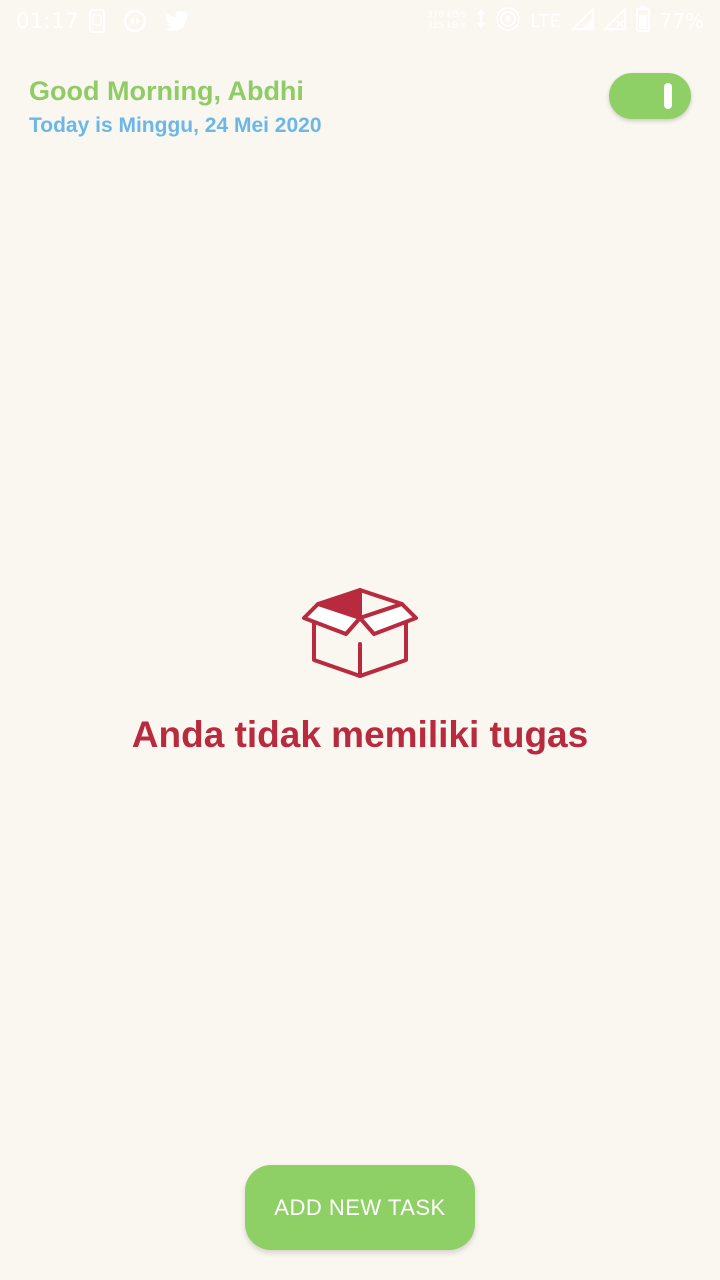 Image resolution: width=720 pixels, height=1280 pixels. Describe the element at coordinates (642, 21) in the screenshot. I see `battery-icon` at that location.